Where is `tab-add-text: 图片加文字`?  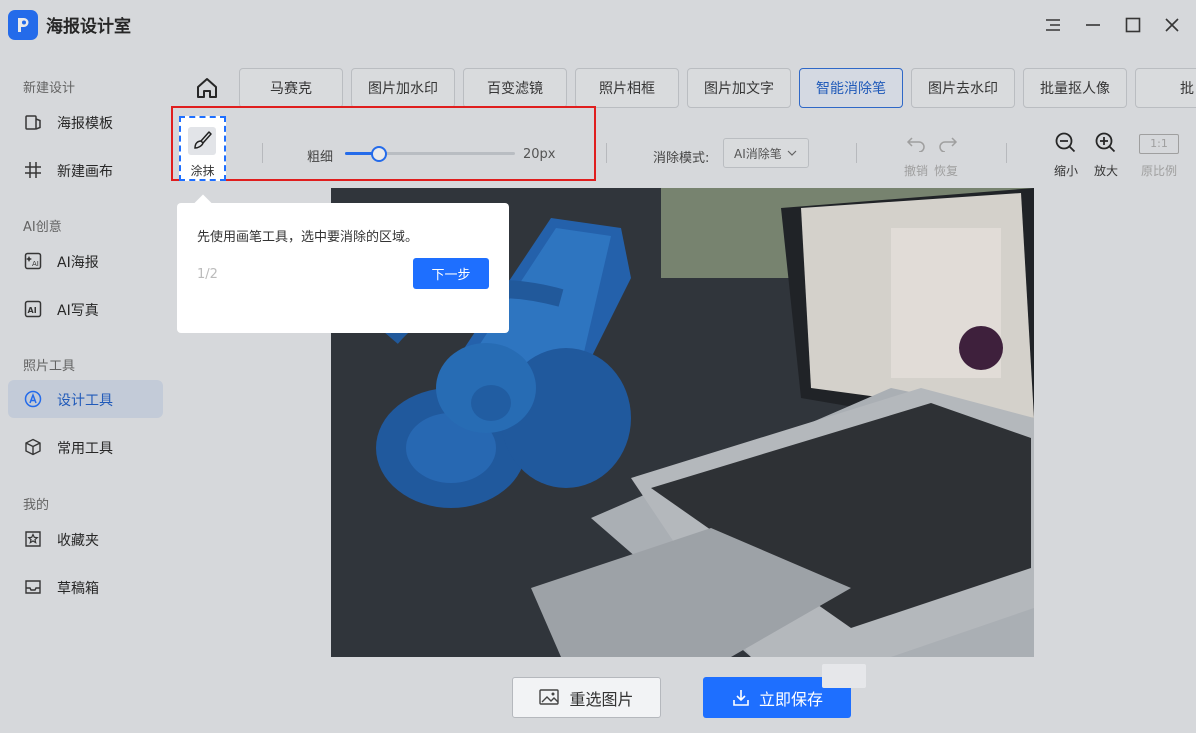 tab-add-text: 图片加文字 is located at coordinates (739, 88).